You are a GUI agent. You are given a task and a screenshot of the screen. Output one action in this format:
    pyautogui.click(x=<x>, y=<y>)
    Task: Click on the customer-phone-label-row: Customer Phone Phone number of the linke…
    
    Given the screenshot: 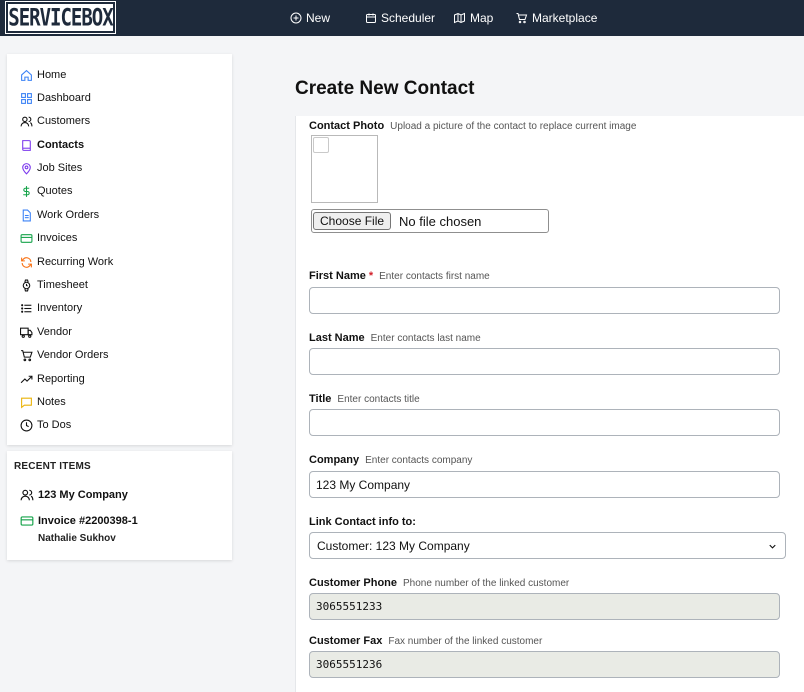 What is the action you would take?
    pyautogui.click(x=439, y=583)
    